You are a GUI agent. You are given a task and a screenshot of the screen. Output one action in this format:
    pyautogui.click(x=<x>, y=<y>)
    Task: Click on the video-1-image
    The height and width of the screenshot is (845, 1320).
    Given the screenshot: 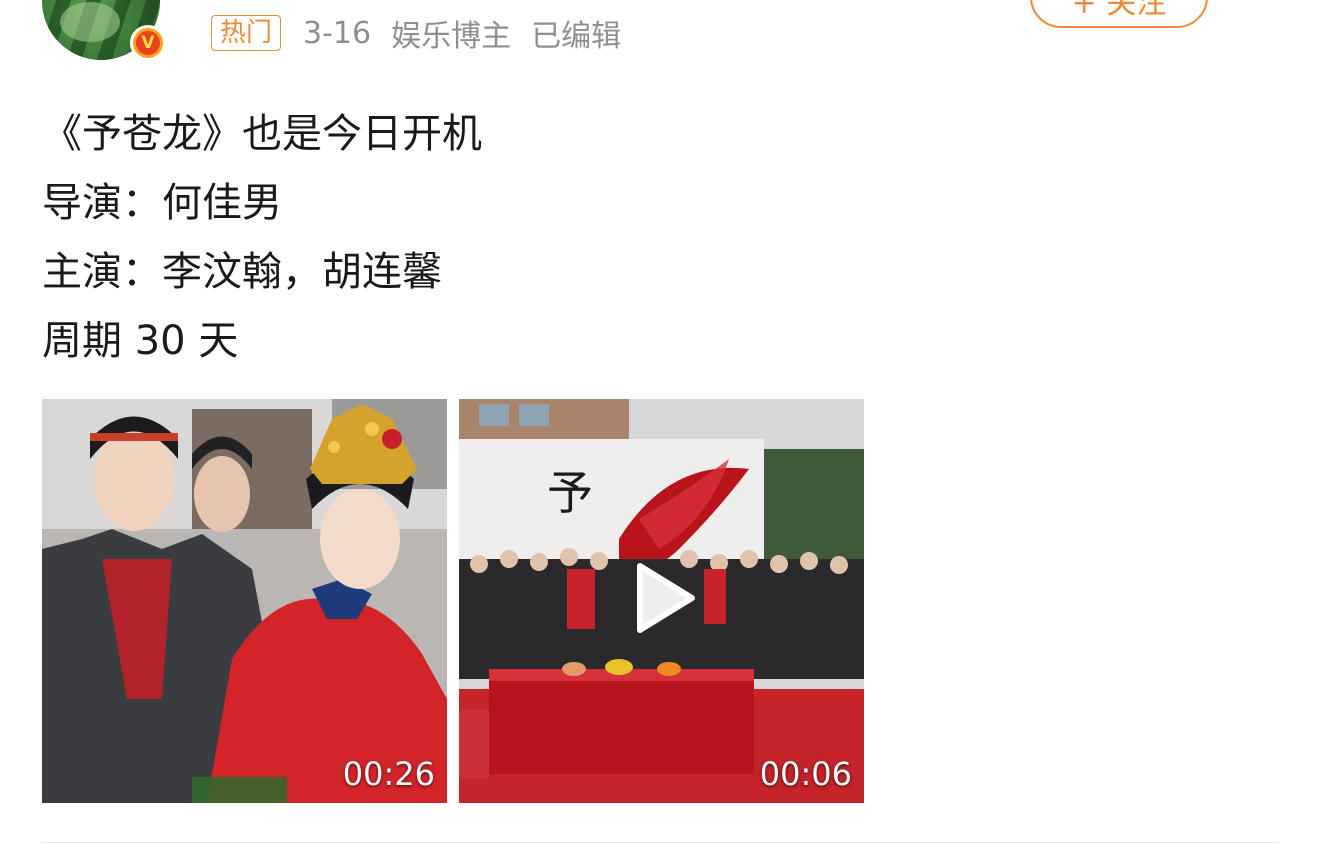 What is the action you would take?
    pyautogui.click(x=244, y=601)
    